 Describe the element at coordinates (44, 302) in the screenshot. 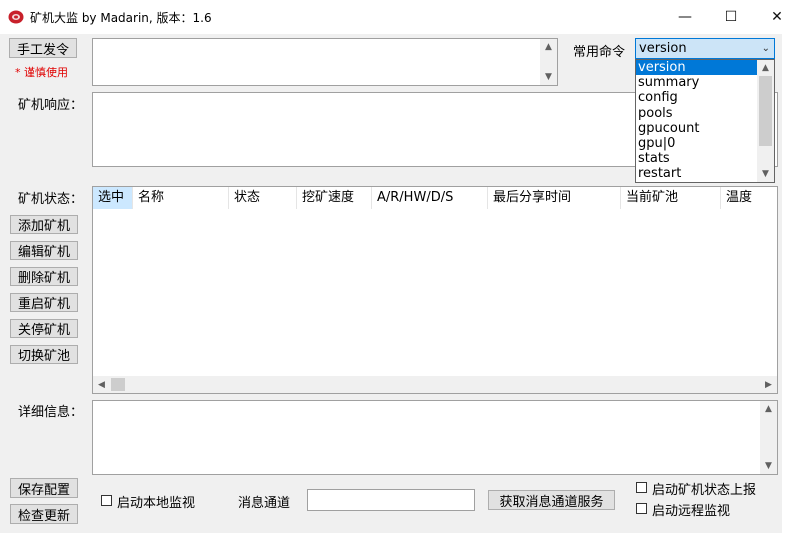

I see `restart-miner-button: 重启矿机` at that location.